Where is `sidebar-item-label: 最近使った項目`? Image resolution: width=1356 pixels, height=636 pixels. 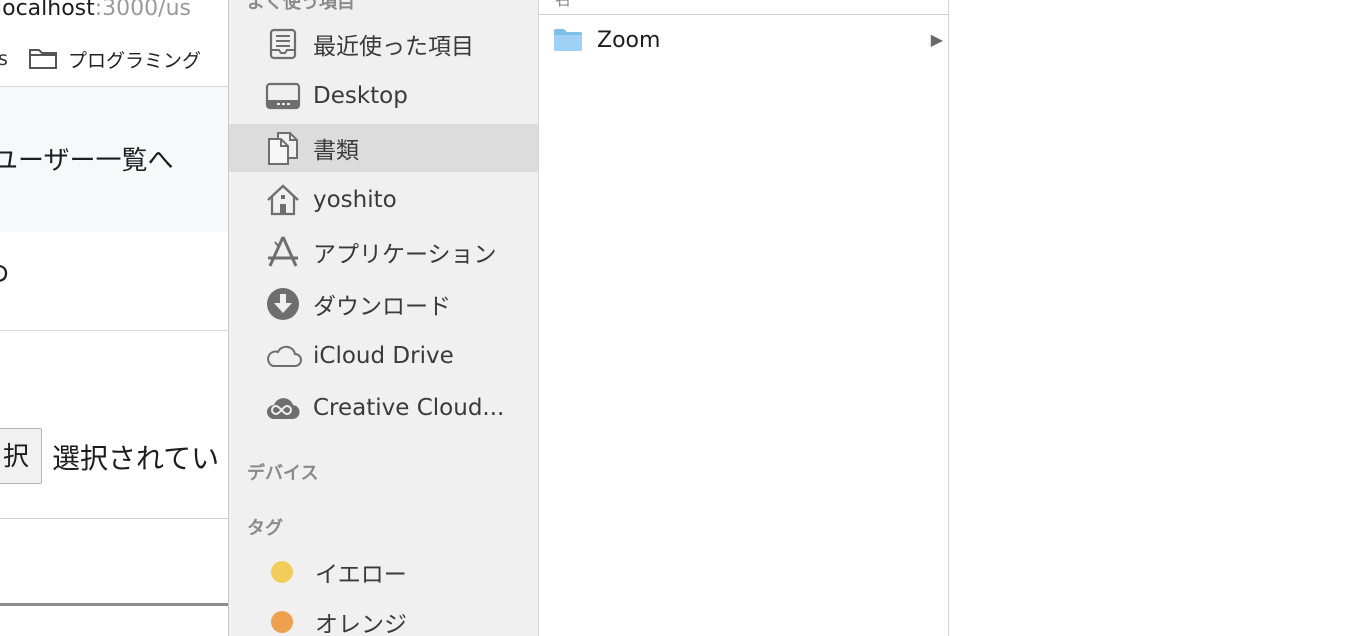
sidebar-item-label: 最近使った項目 is located at coordinates (393, 47).